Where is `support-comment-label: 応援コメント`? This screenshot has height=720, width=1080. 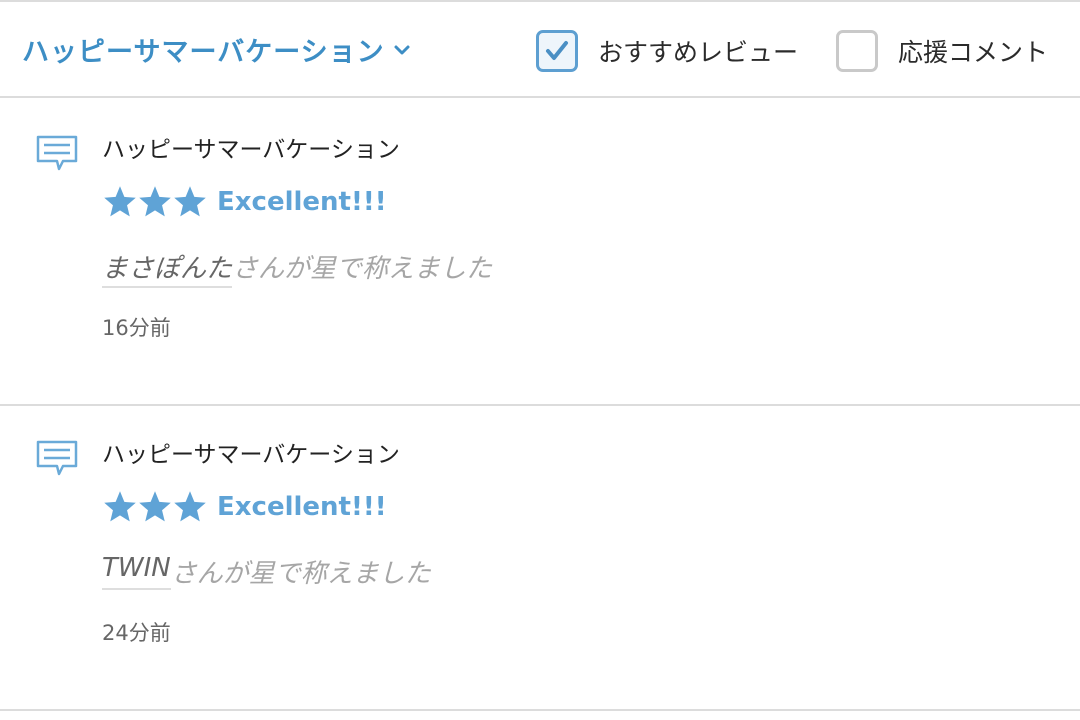 support-comment-label: 応援コメント is located at coordinates (973, 52).